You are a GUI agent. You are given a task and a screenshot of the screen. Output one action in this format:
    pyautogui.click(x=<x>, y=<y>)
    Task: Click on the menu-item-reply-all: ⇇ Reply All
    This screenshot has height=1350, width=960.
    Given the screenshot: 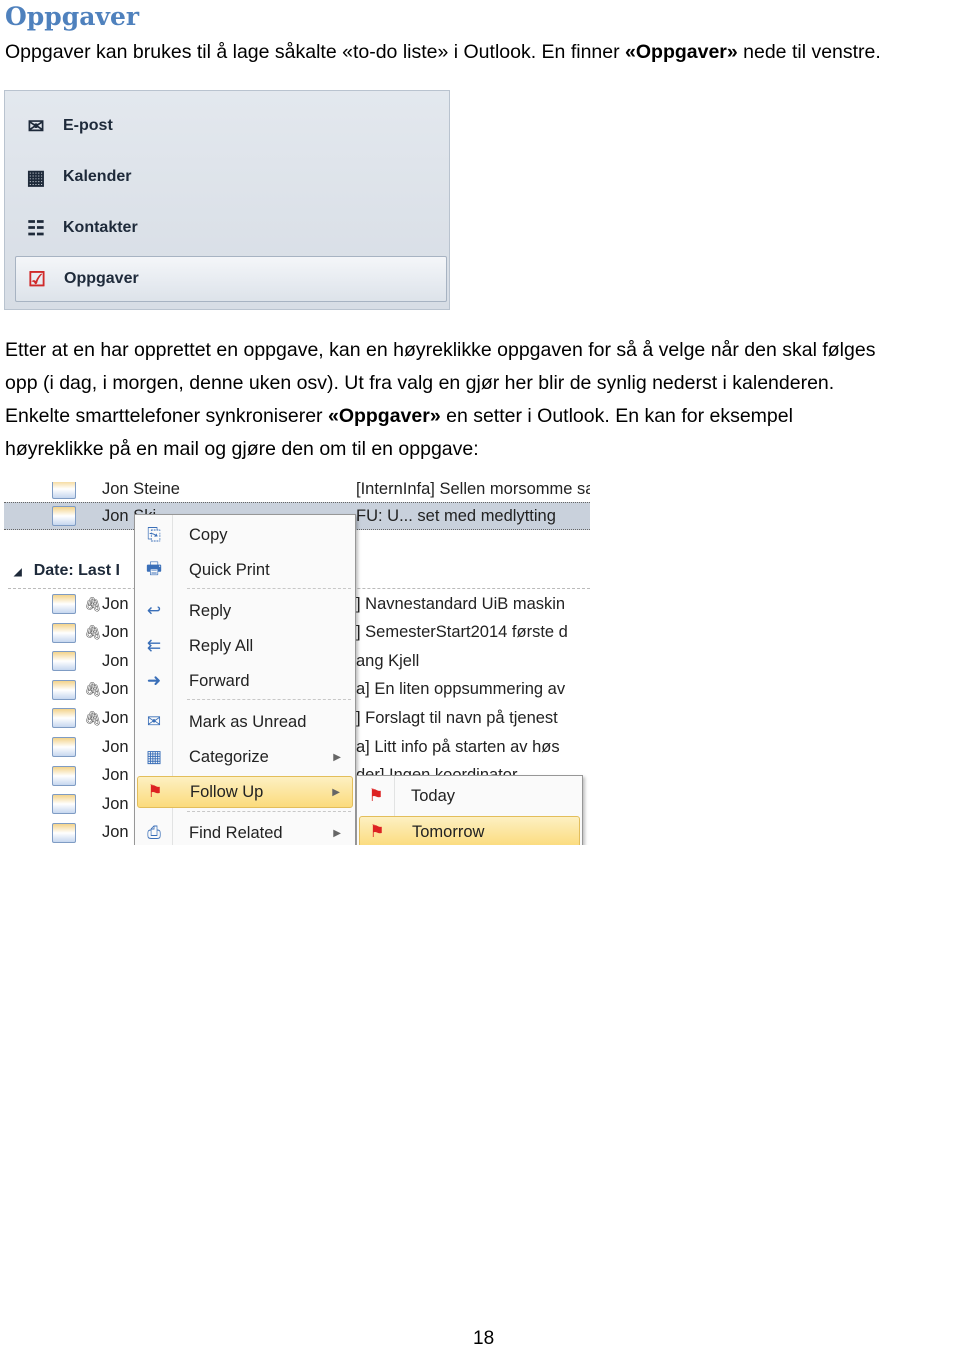 What is the action you would take?
    pyautogui.click(x=245, y=646)
    